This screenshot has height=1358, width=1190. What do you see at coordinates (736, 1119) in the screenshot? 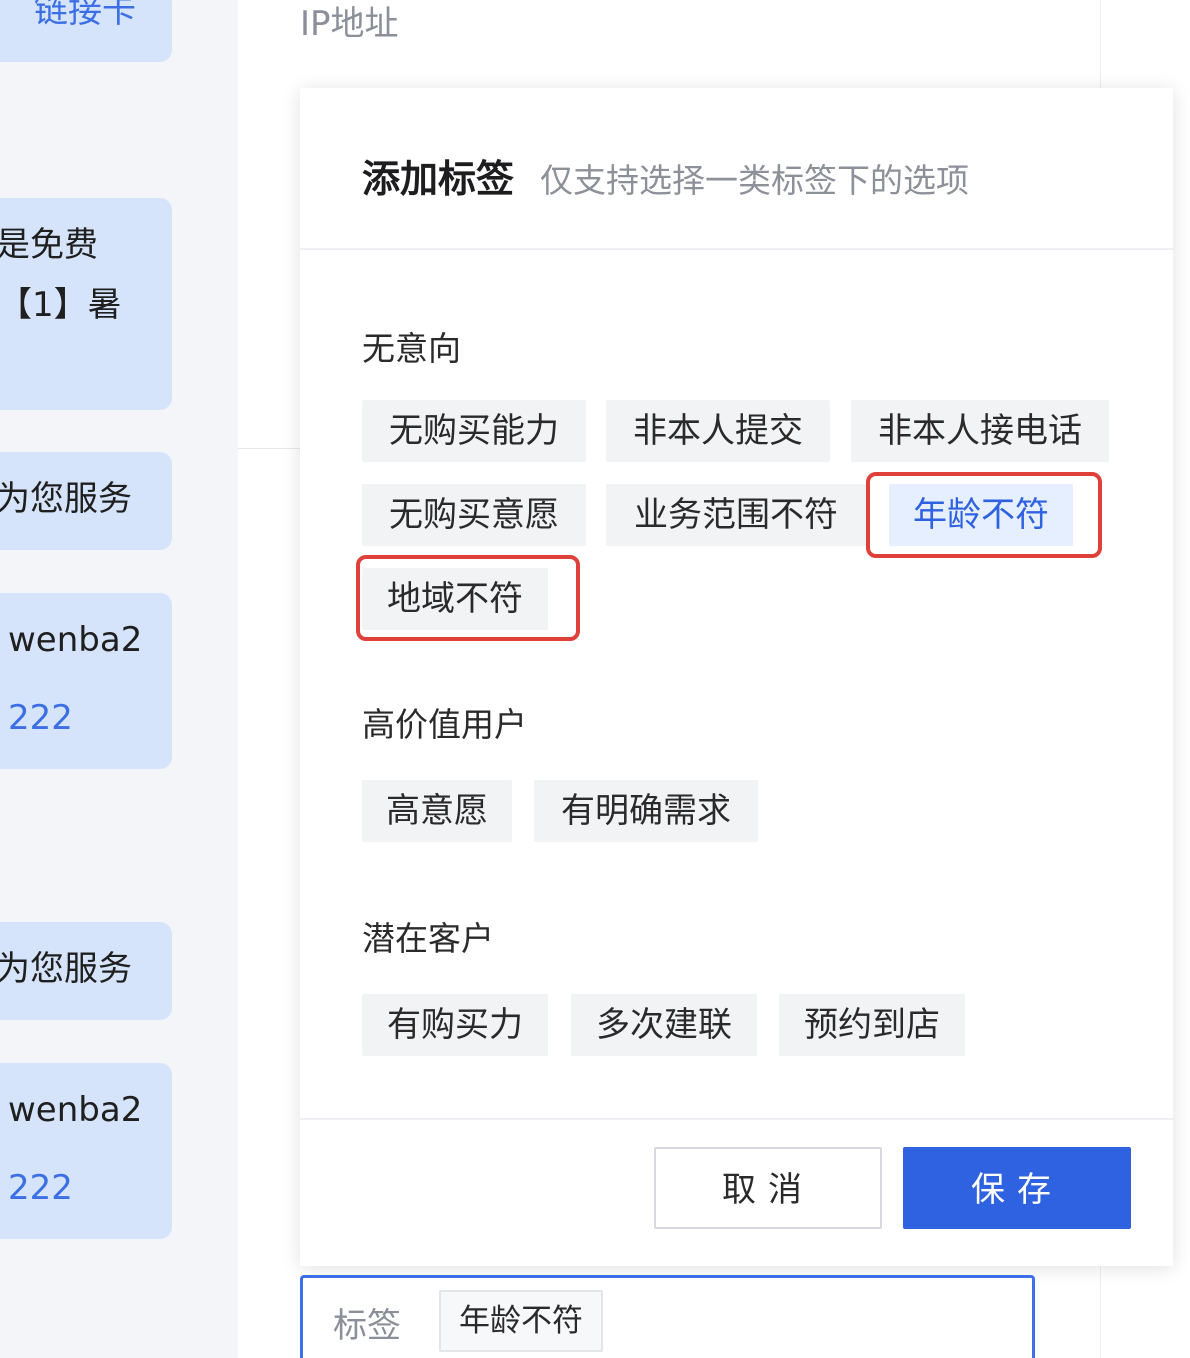
I see `dialog-footer-divider` at bounding box center [736, 1119].